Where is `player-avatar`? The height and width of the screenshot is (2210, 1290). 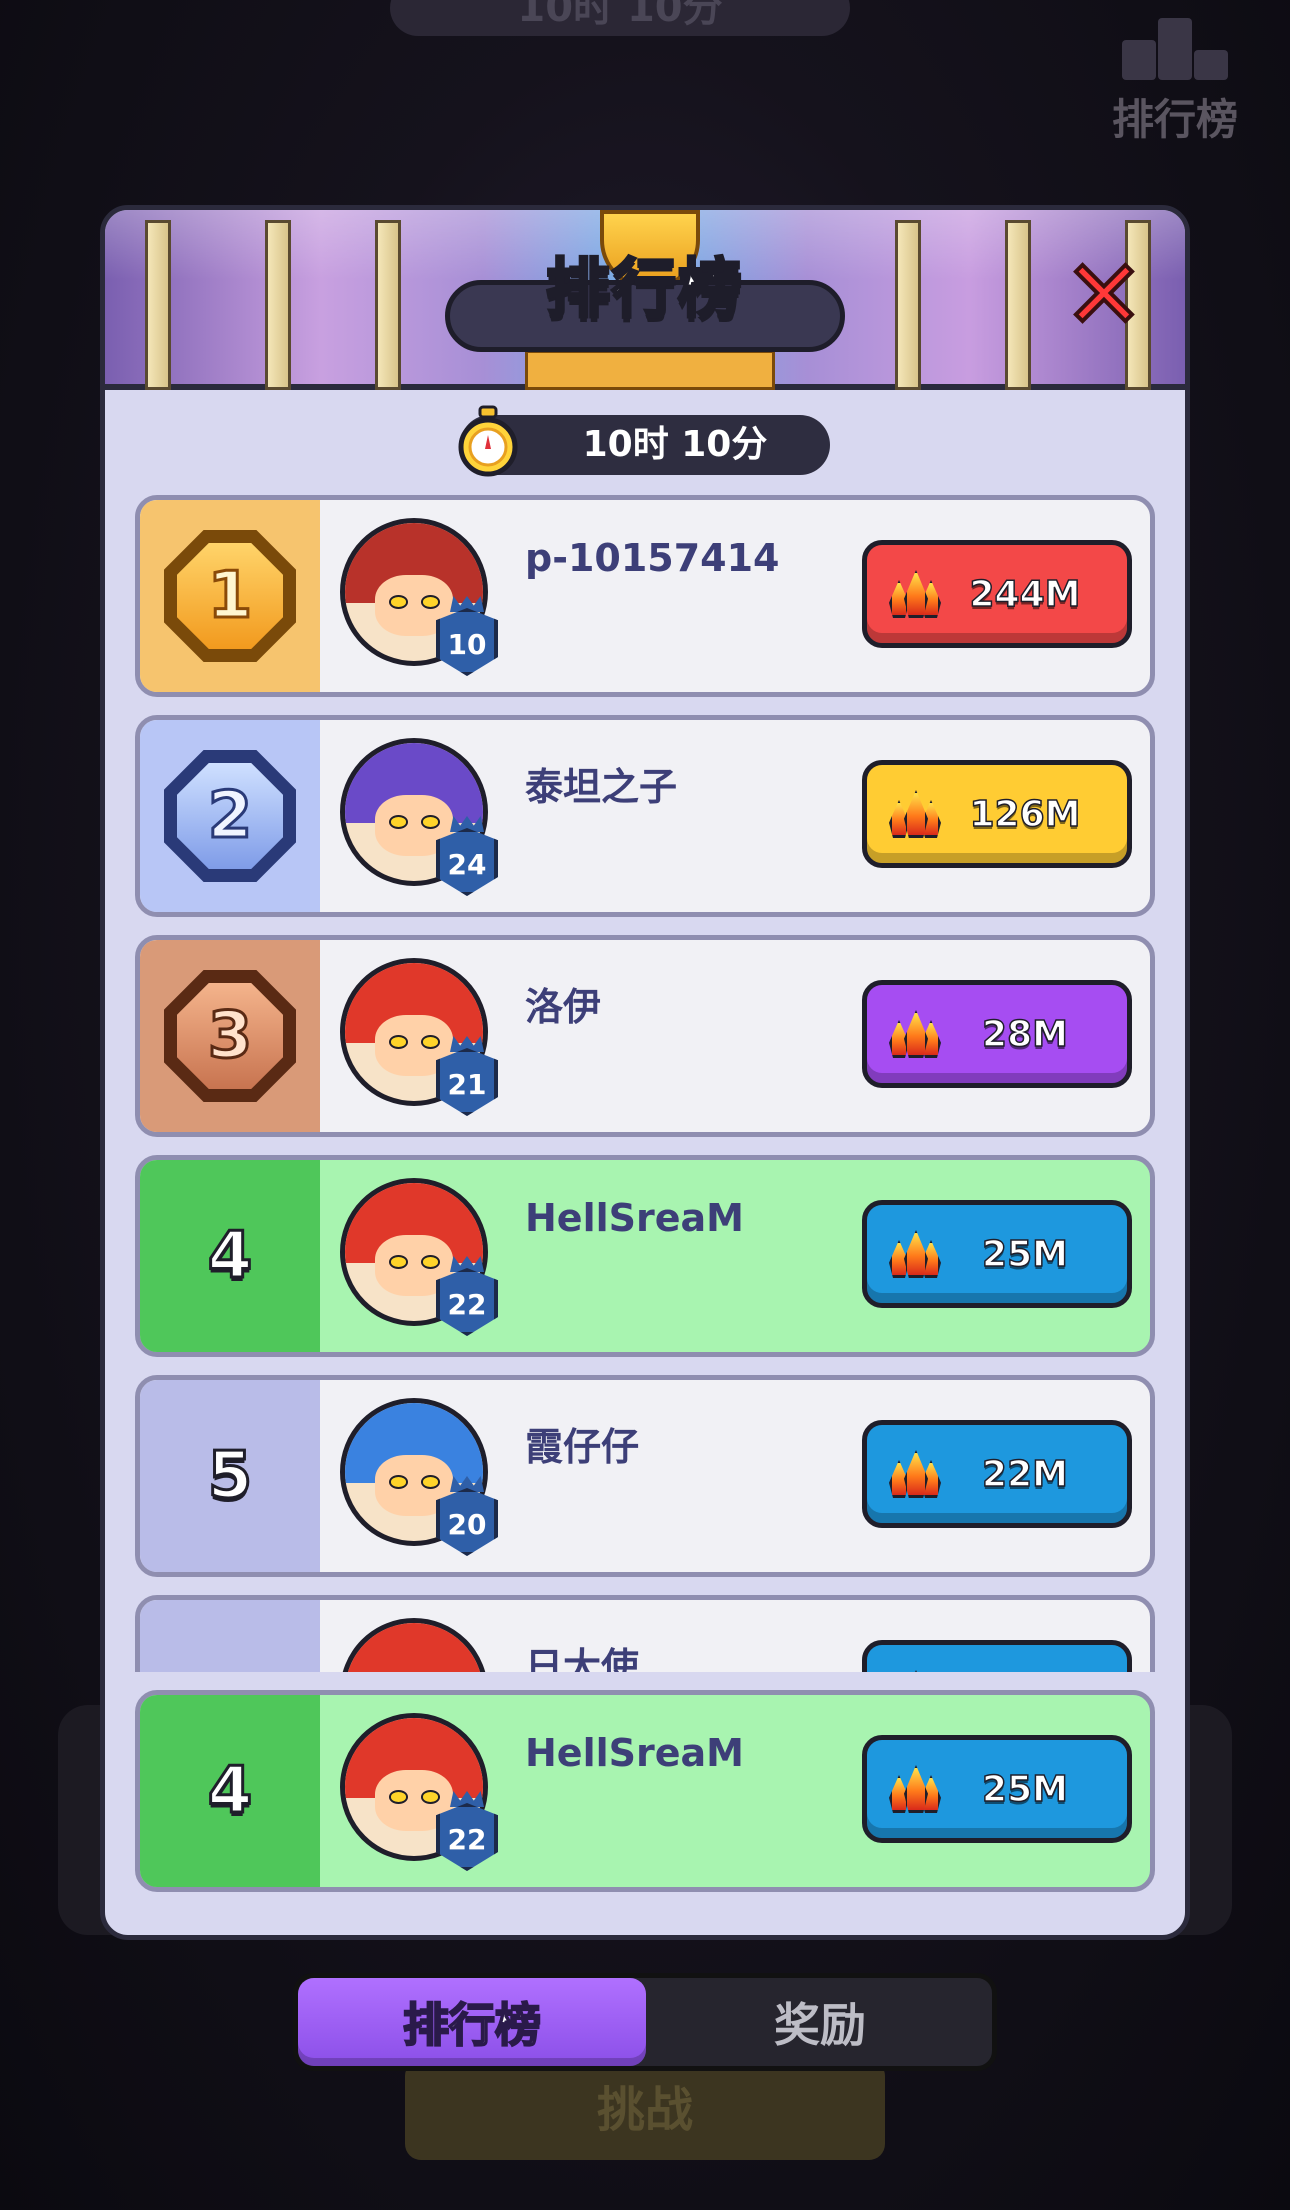 player-avatar is located at coordinates (416, 1645).